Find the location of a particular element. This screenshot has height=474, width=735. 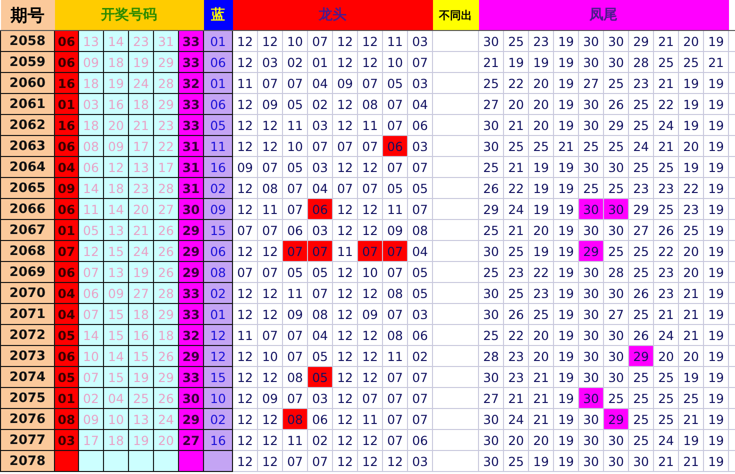

number-cell: 01 is located at coordinates (66, 230).